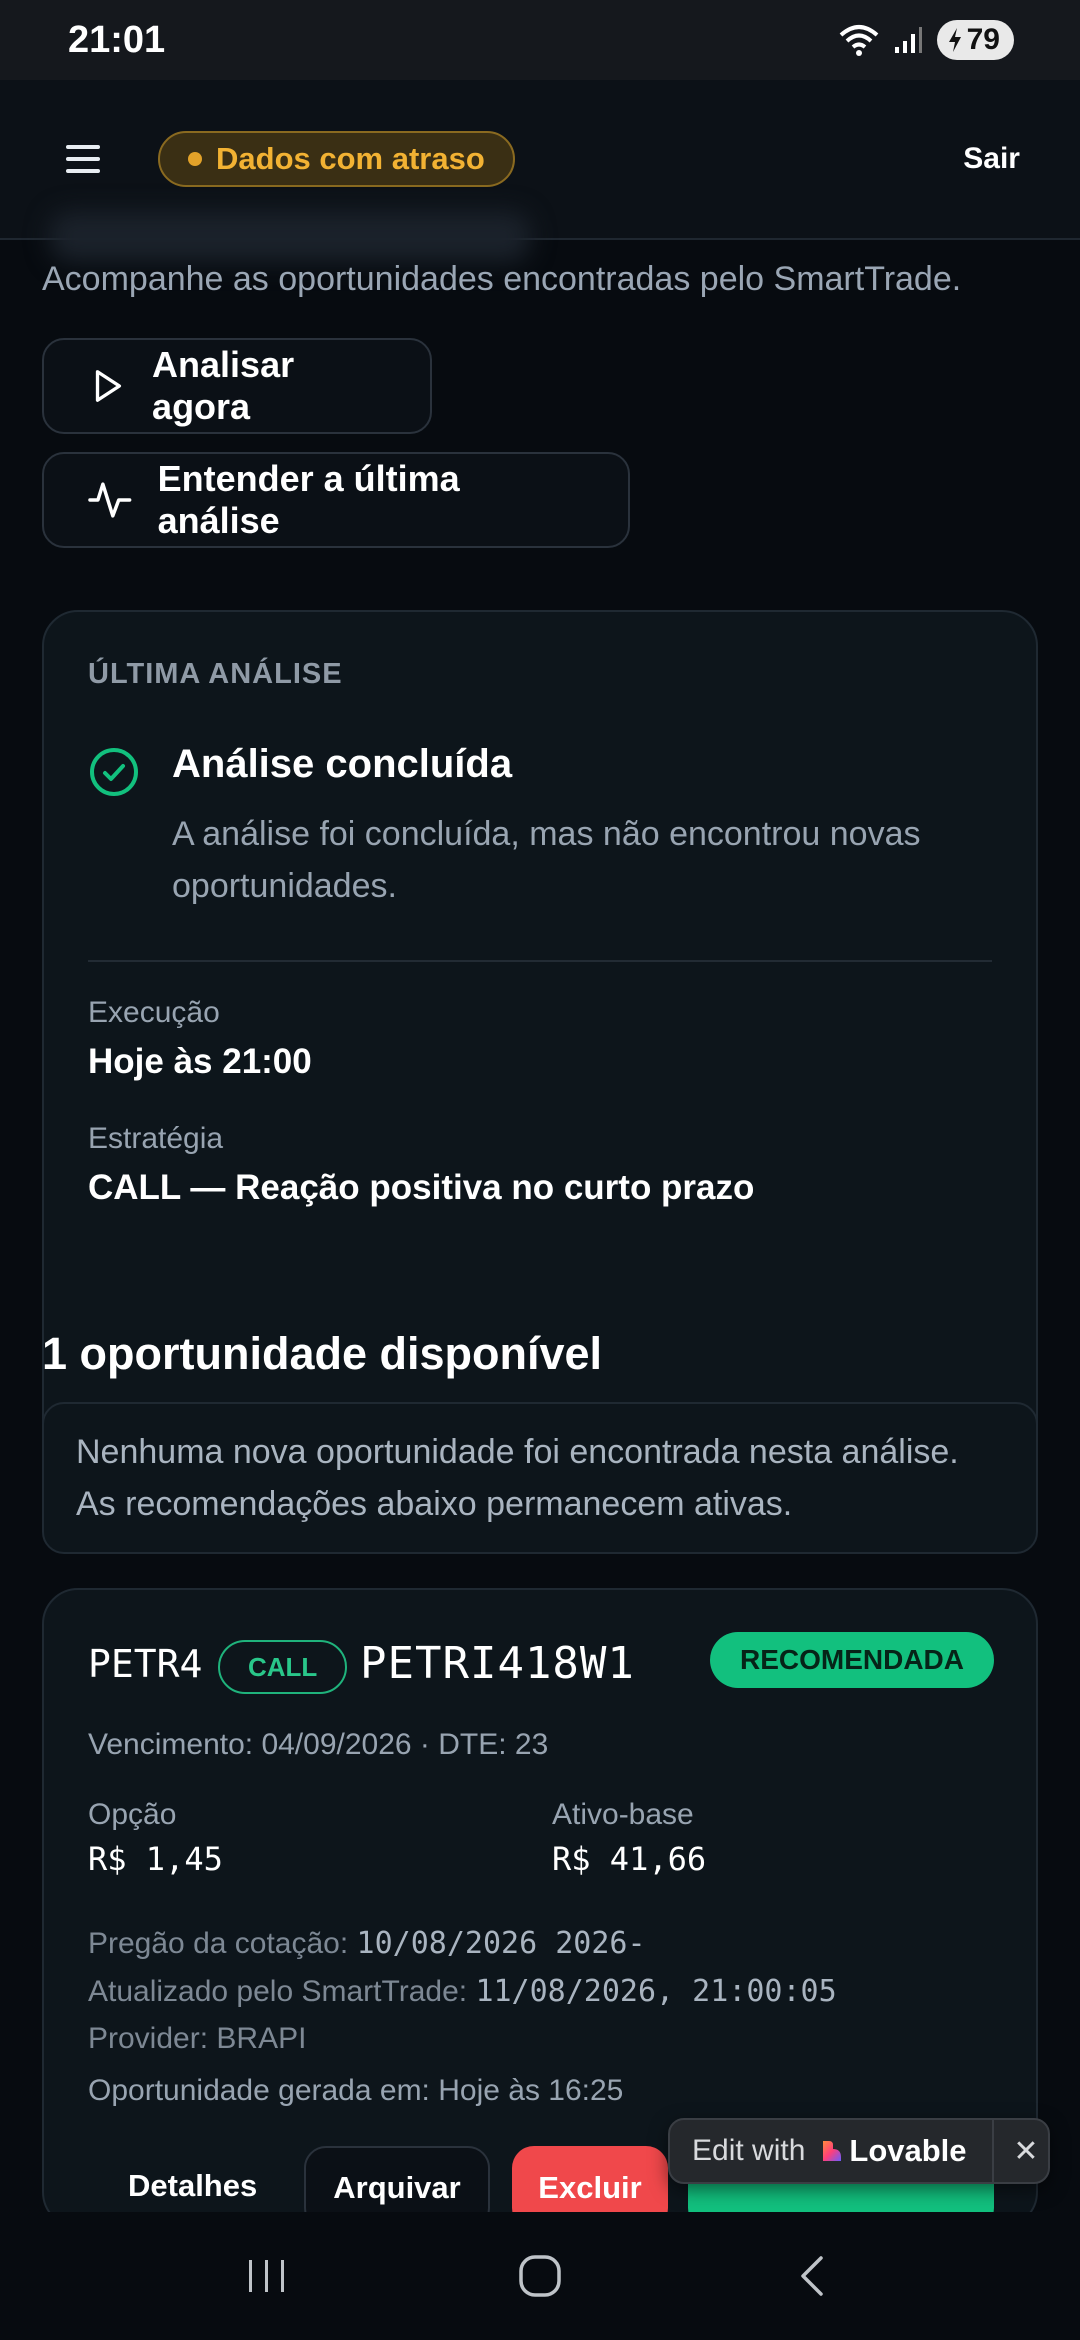 This screenshot has height=2340, width=1080. What do you see at coordinates (83, 147) in the screenshot?
I see `hamburger-icon` at bounding box center [83, 147].